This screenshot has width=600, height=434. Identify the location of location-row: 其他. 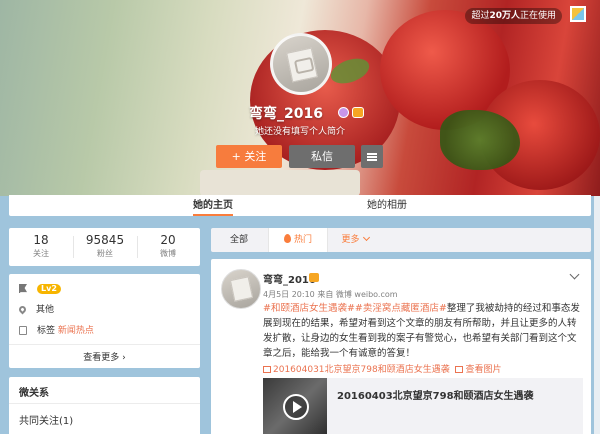
(36, 310).